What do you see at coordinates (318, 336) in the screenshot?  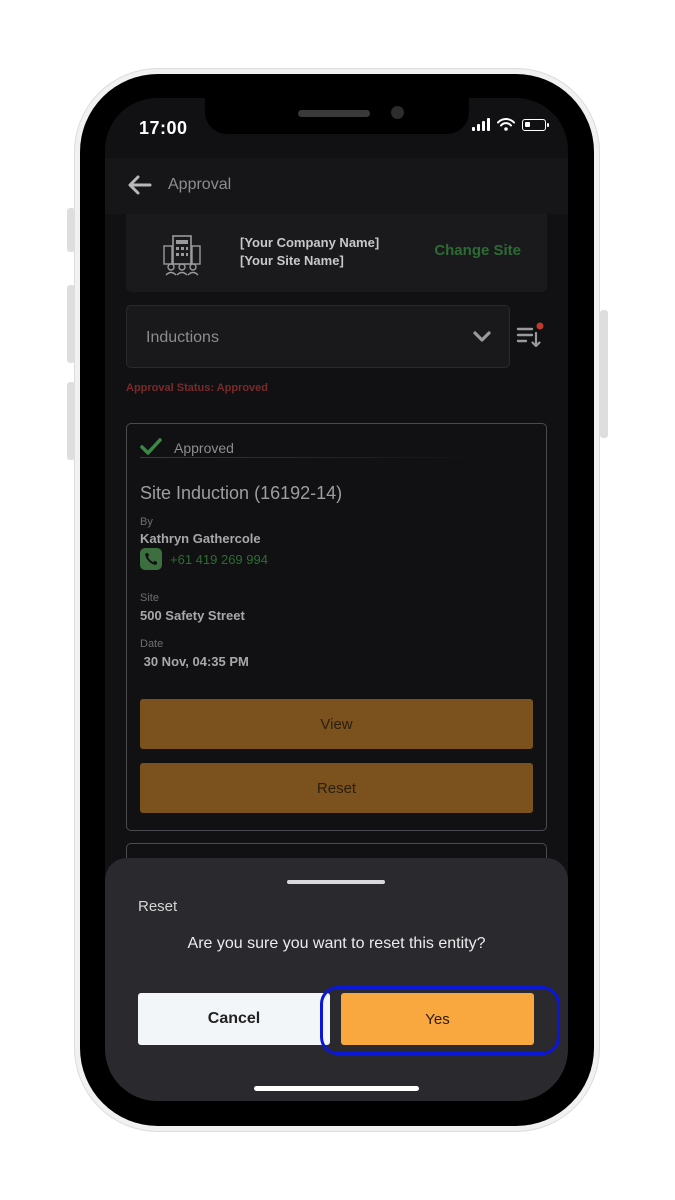 I see `inductions-dropdown: Inductions` at bounding box center [318, 336].